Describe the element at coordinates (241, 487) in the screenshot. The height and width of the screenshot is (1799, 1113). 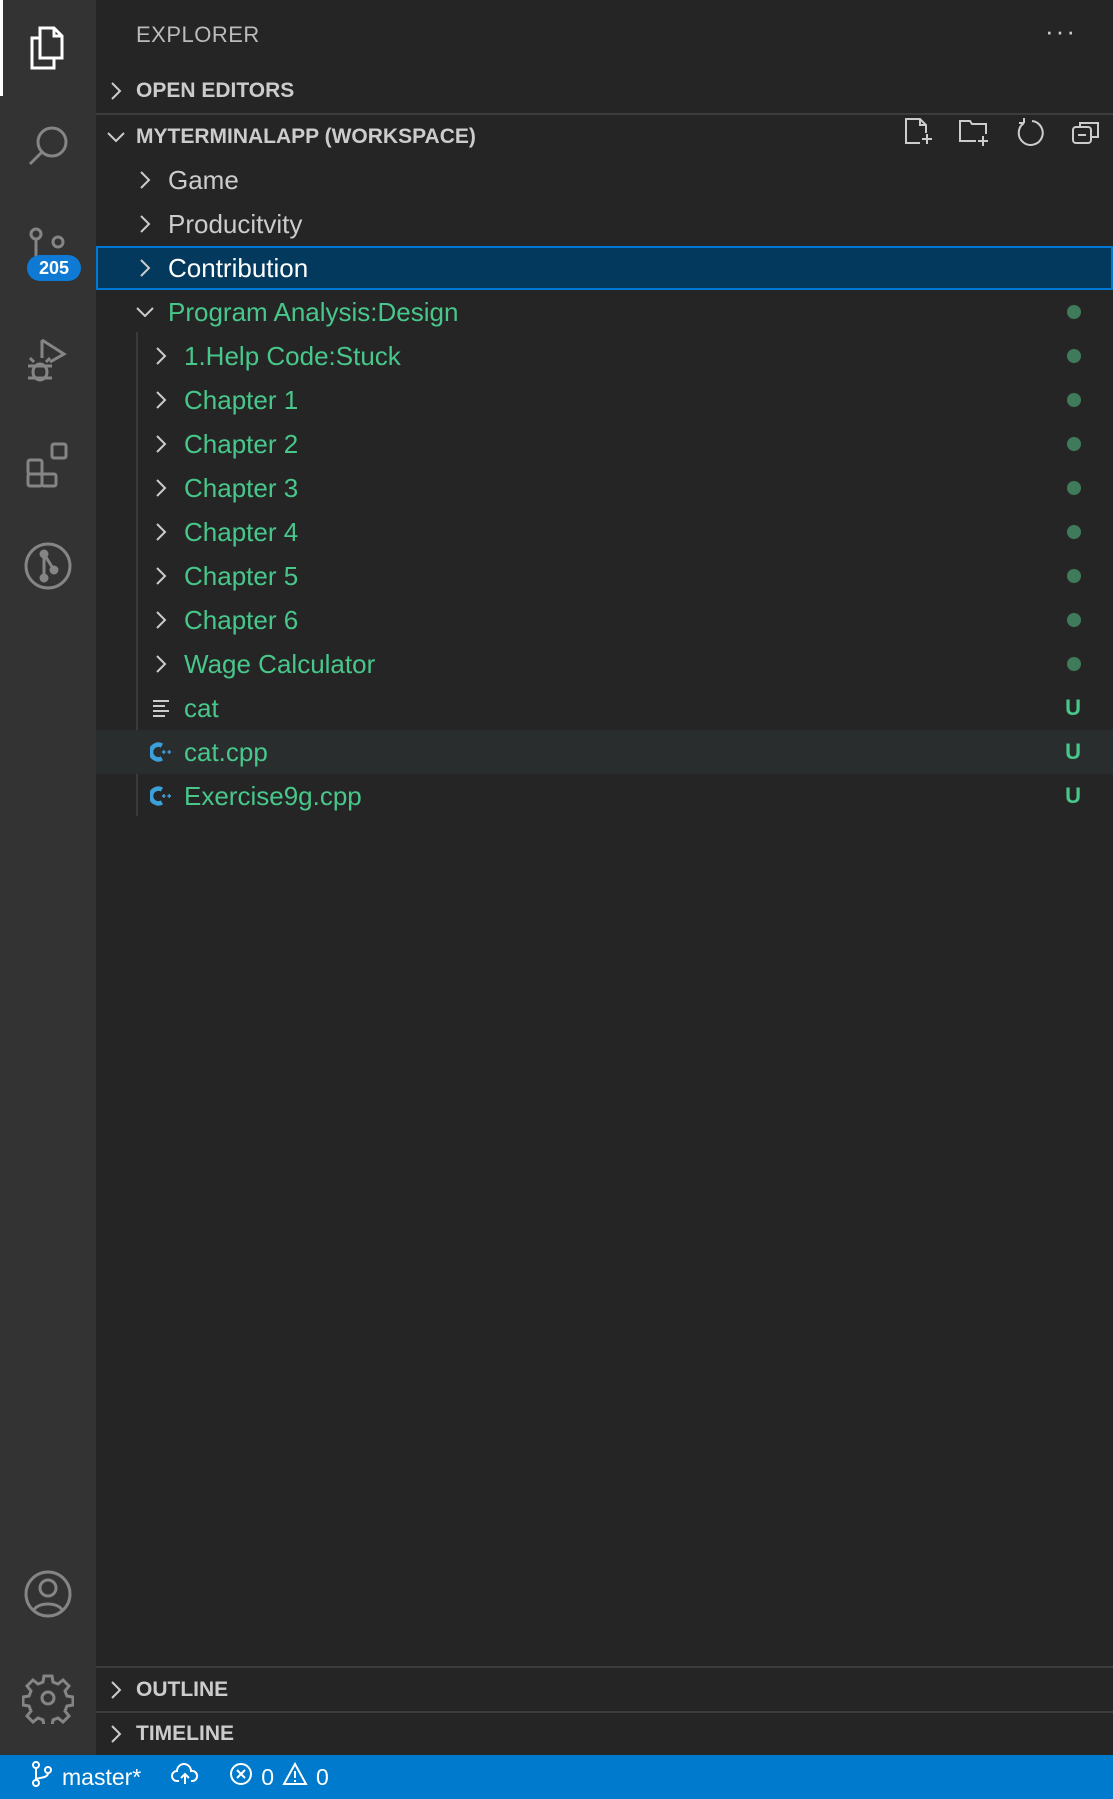
I see `tree-item-label: Chapter 3` at that location.